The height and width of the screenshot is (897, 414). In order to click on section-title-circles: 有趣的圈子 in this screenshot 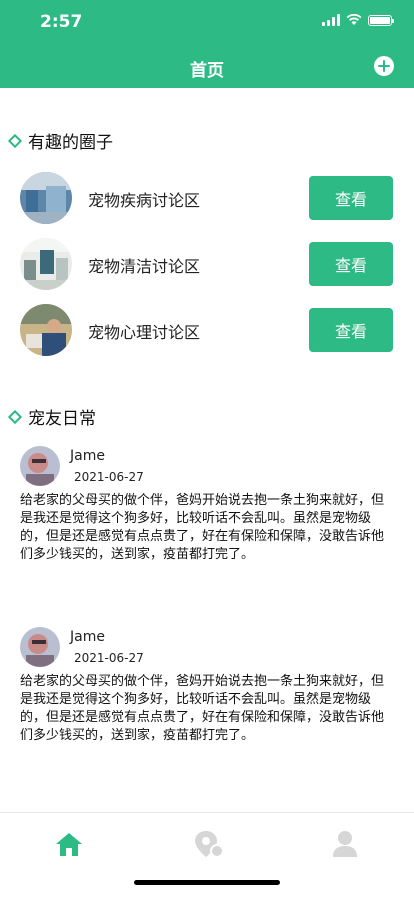, I will do `click(60, 140)`.